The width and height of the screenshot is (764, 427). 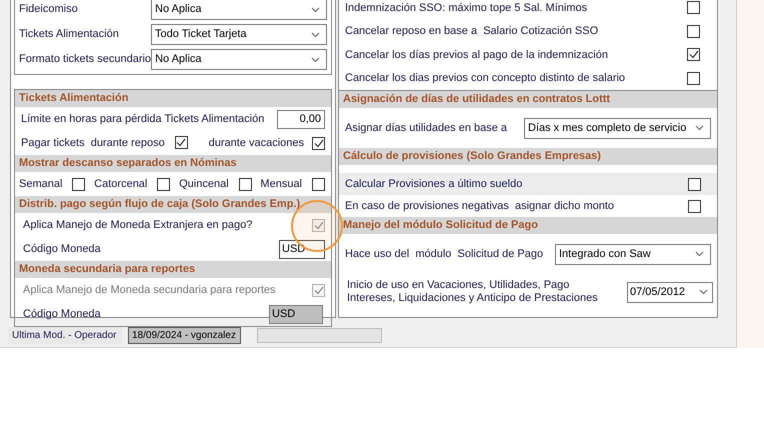 What do you see at coordinates (466, 8) in the screenshot?
I see `field-label: Indemnización SSO: máximo tope 5 Sal. Mínimos` at bounding box center [466, 8].